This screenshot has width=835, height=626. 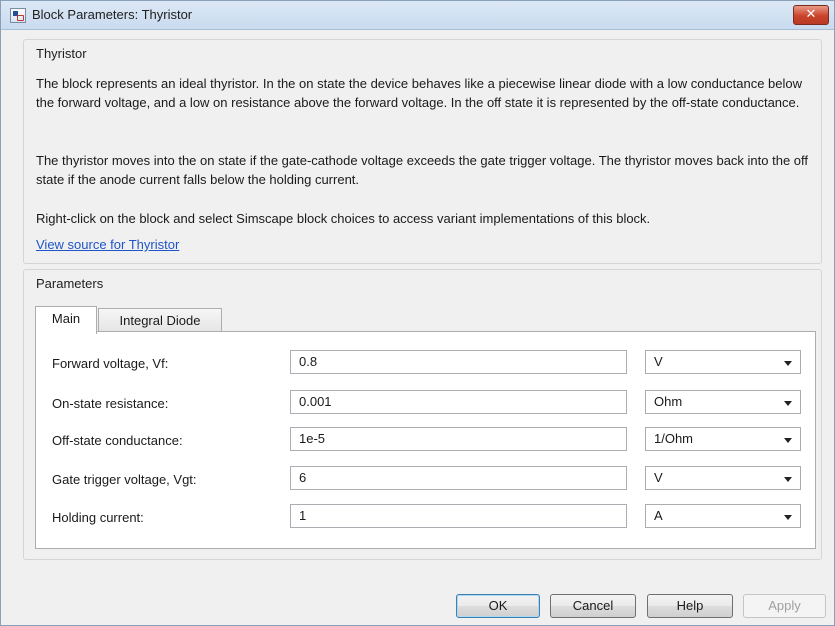 What do you see at coordinates (723, 439) in the screenshot?
I see `off-state-conductance-unit-select: 1/Ohm` at bounding box center [723, 439].